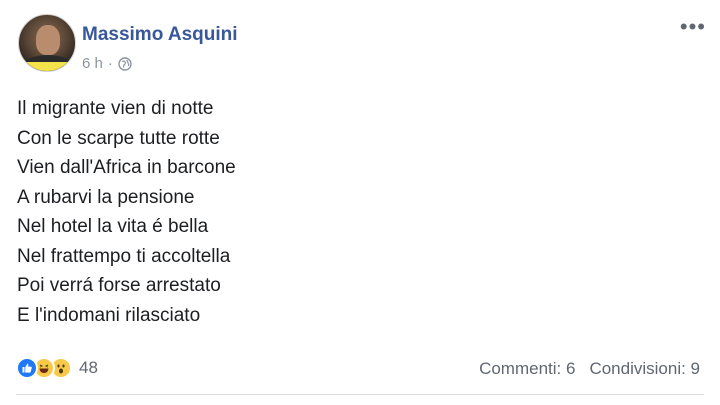 Image resolution: width=720 pixels, height=405 pixels. I want to click on post-stats: Commenti: 6 Condivisioni: 9, so click(589, 369).